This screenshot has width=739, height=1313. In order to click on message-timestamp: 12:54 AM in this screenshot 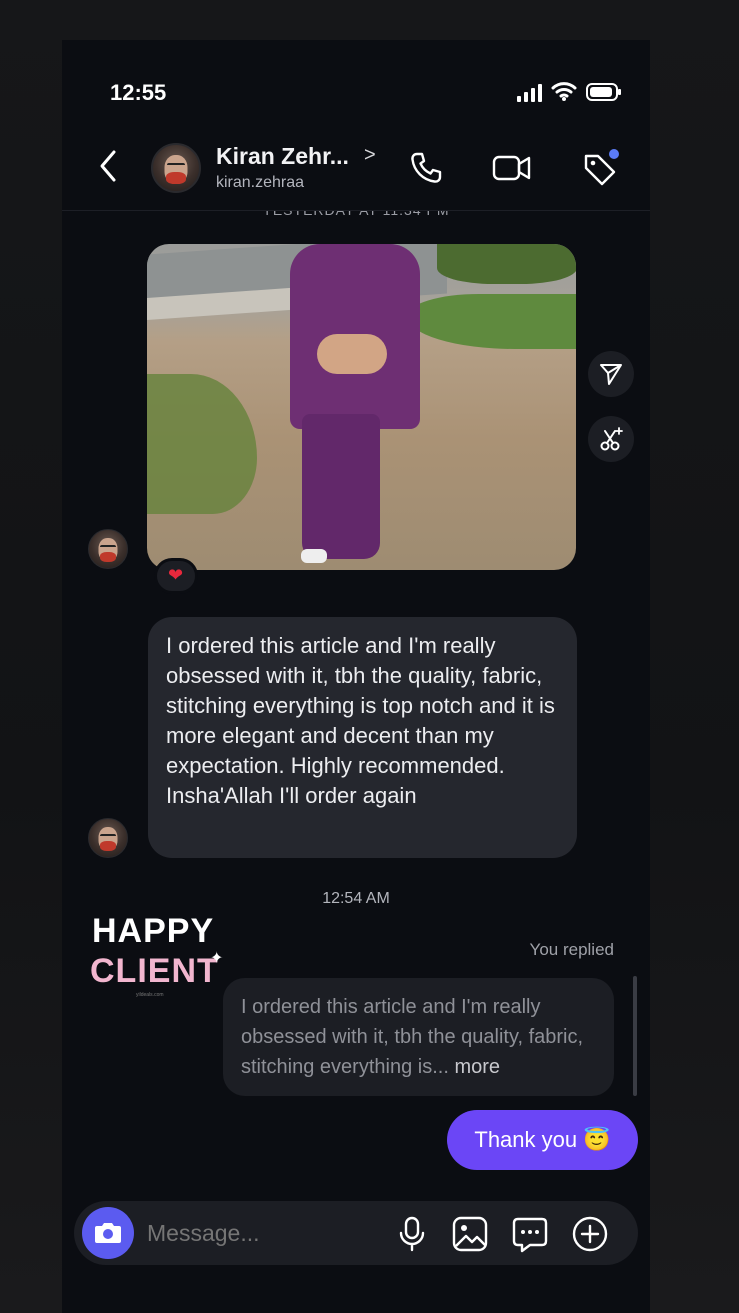, I will do `click(356, 898)`.